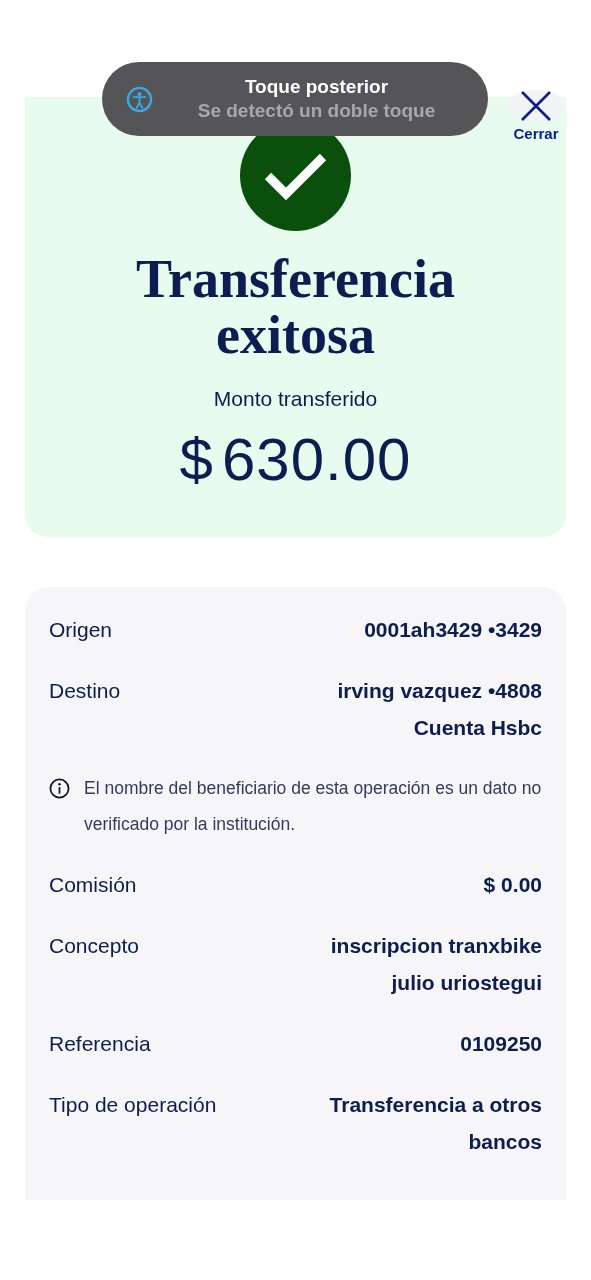 This screenshot has height=1280, width=591. Describe the element at coordinates (439, 691) in the screenshot. I see `detail-value: irving vazquez •4808` at that location.